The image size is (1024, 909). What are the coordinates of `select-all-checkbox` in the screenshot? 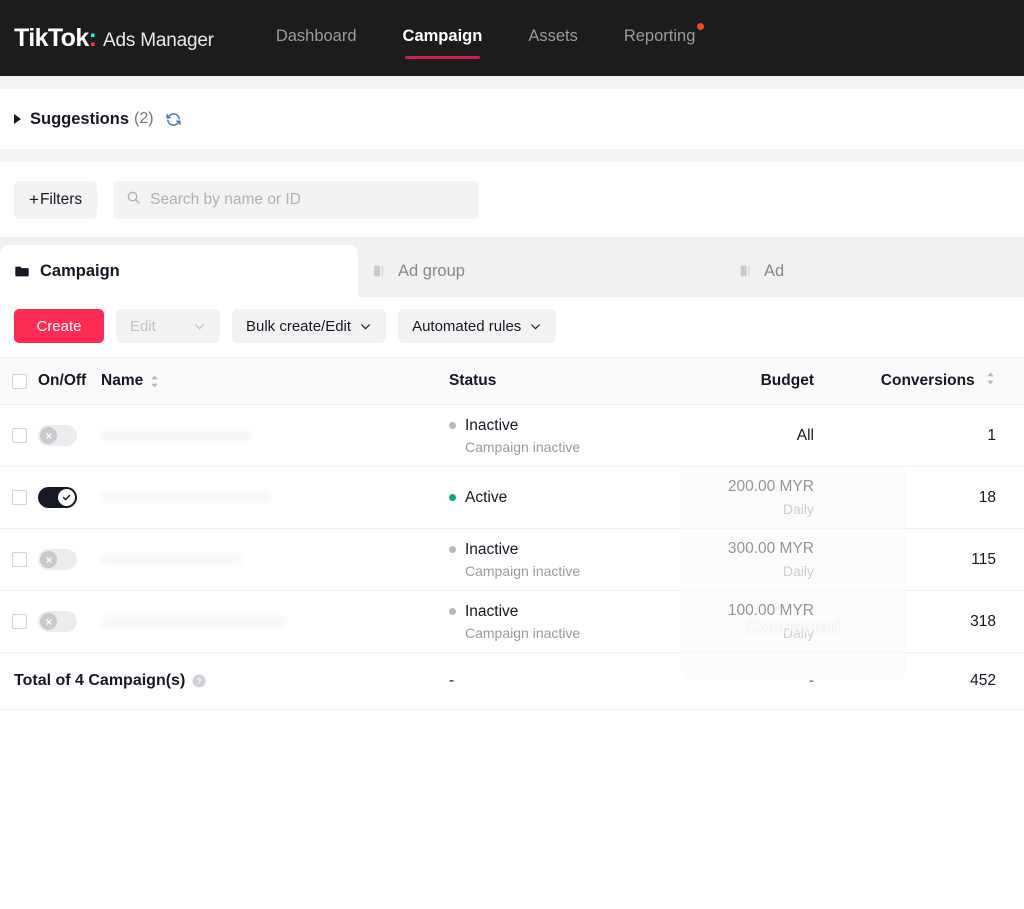 It's located at (19, 381).